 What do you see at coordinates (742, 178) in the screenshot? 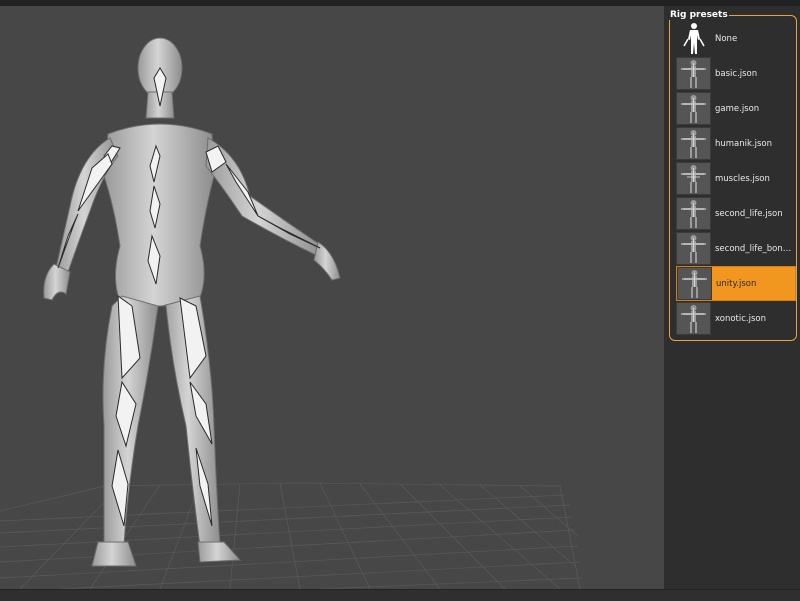
I see `preset-label: muscles.json` at bounding box center [742, 178].